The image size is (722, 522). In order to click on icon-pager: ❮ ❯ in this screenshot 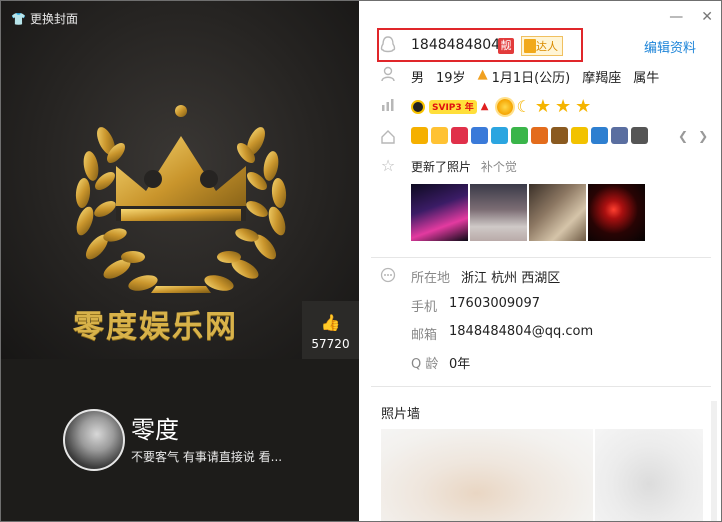, I will do `click(693, 136)`.